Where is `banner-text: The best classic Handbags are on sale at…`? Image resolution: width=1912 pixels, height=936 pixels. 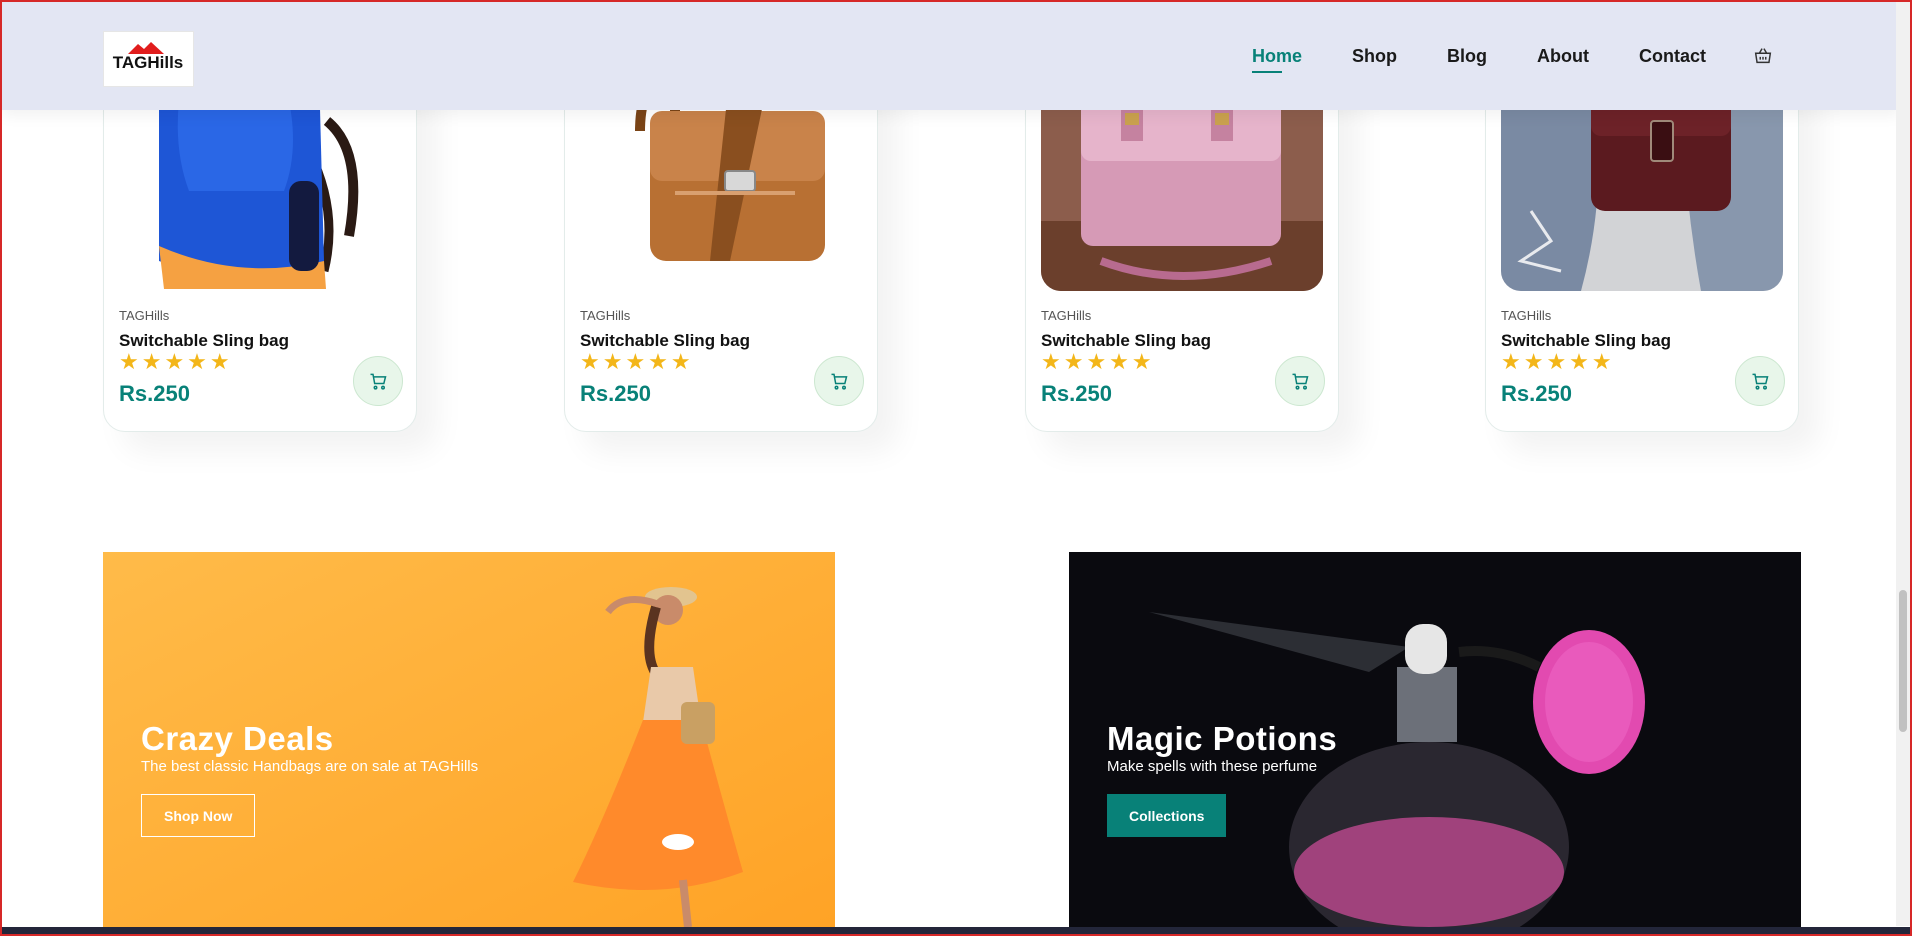
banner-text: The best classic Handbags are on sale at… is located at coordinates (310, 766).